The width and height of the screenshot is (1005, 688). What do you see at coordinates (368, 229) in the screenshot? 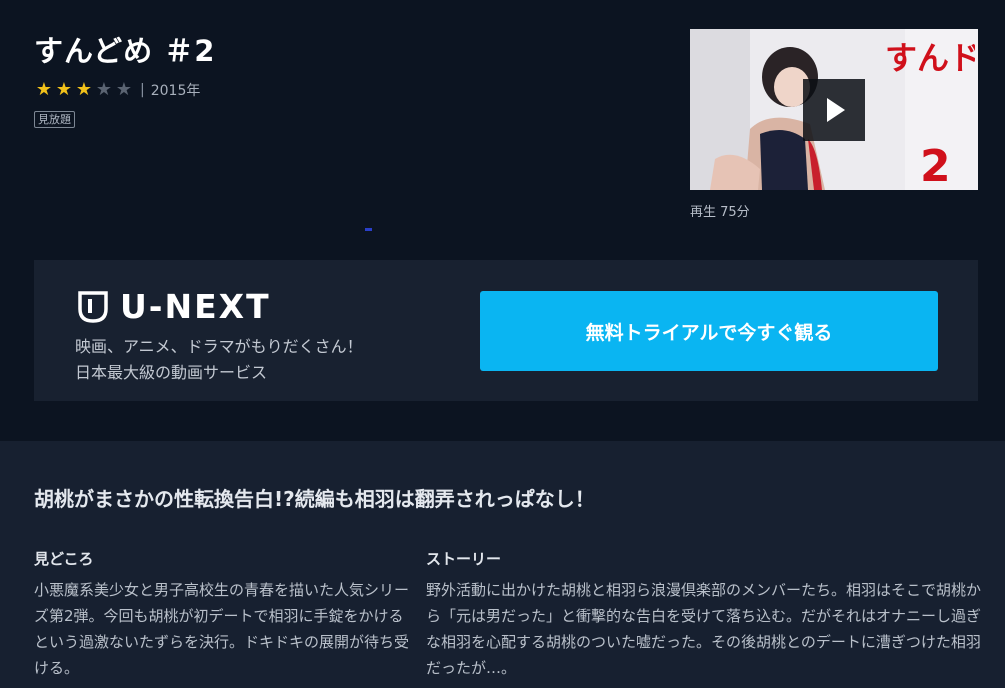
I see `indicator-dot` at bounding box center [368, 229].